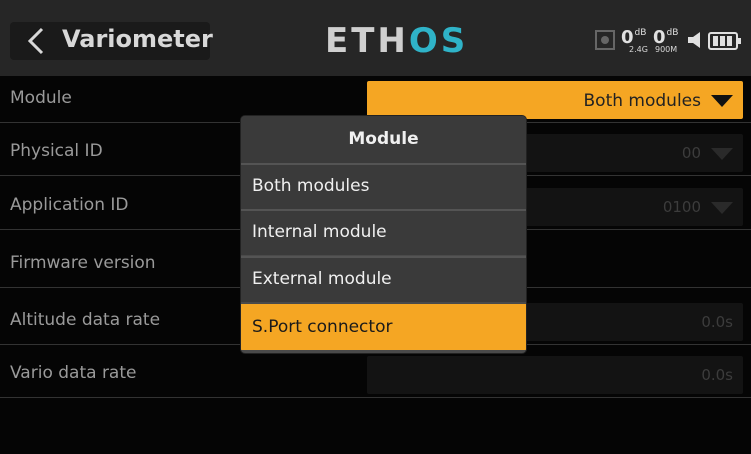 The width and height of the screenshot is (751, 454). Describe the element at coordinates (383, 327) in the screenshot. I see `option-sport-connector: S.Port connector` at that location.